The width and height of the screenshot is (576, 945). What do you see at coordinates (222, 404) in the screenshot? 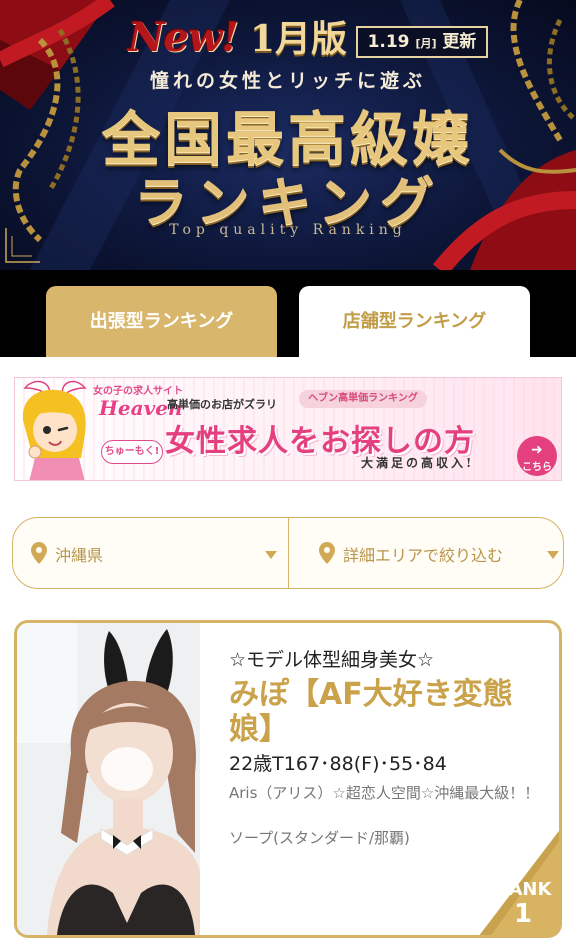
I see `banner-note: 高単価のお店がズラリ` at bounding box center [222, 404].